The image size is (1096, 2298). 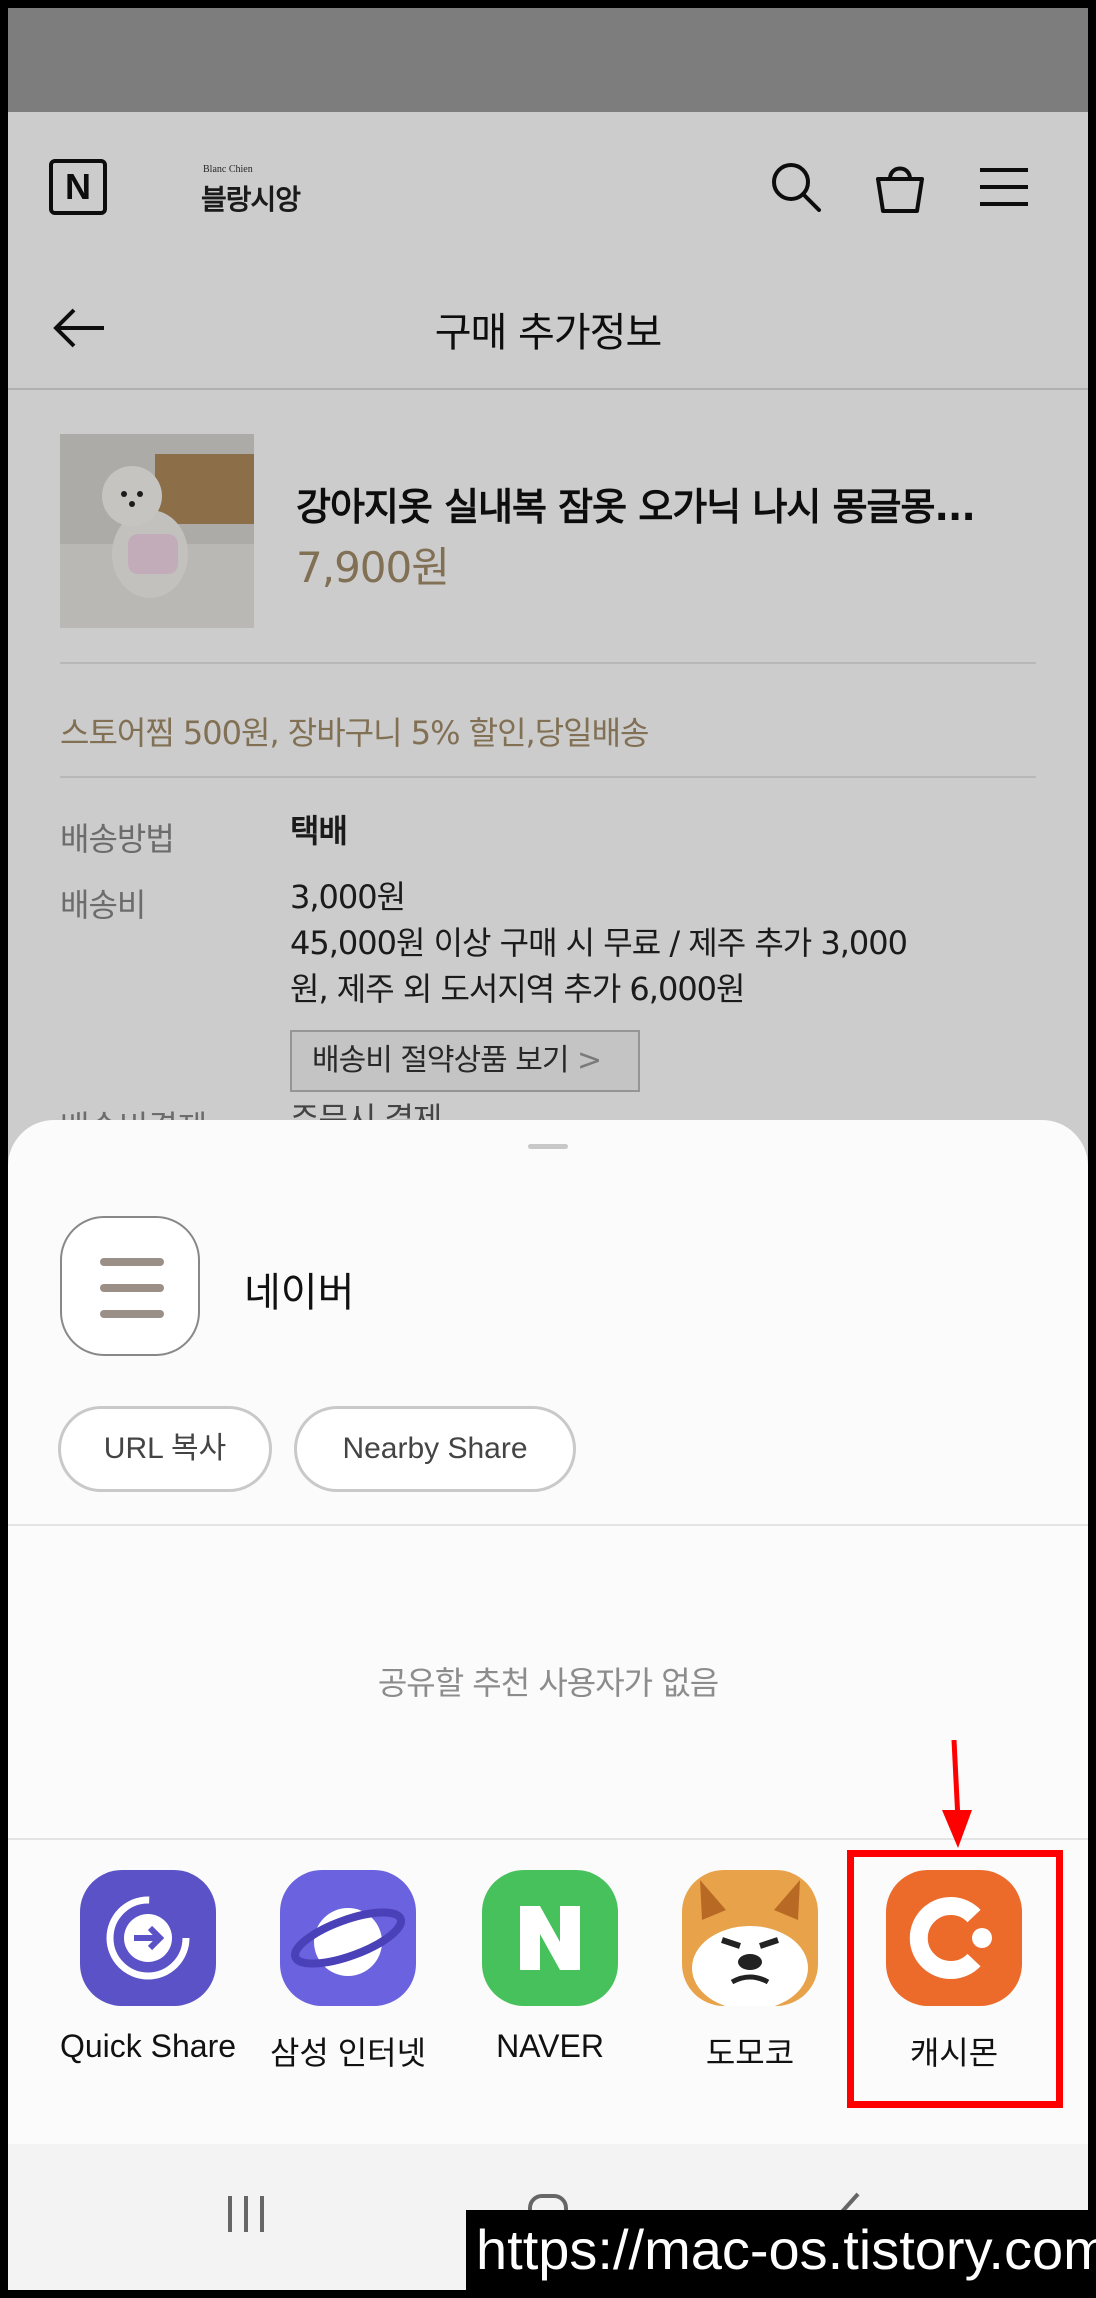 I want to click on status-bar, so click(x=548, y=60).